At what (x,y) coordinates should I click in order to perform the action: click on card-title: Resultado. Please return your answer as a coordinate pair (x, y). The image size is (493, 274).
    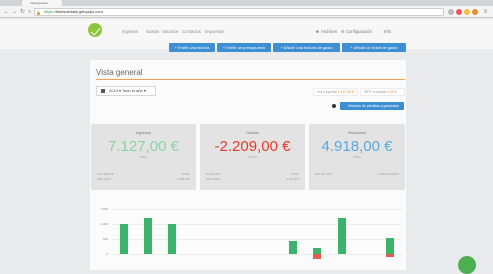
    Looking at the image, I should click on (356, 132).